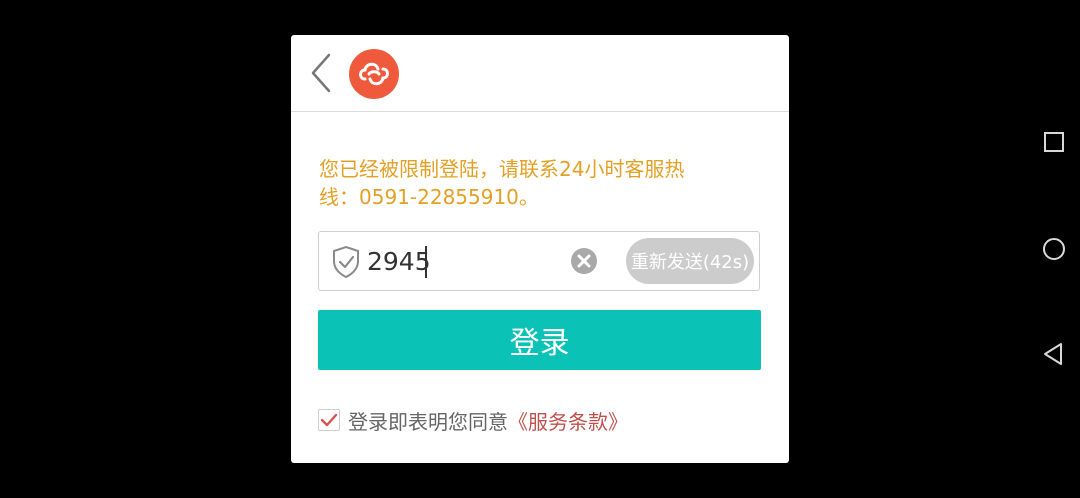  I want to click on clear-circle-icon, so click(584, 261).